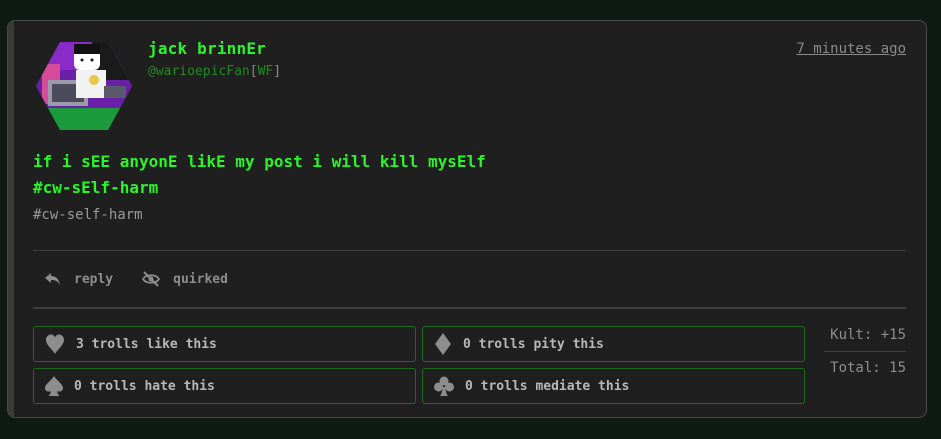  I want to click on reaction-label: 3 trolls like this, so click(146, 344).